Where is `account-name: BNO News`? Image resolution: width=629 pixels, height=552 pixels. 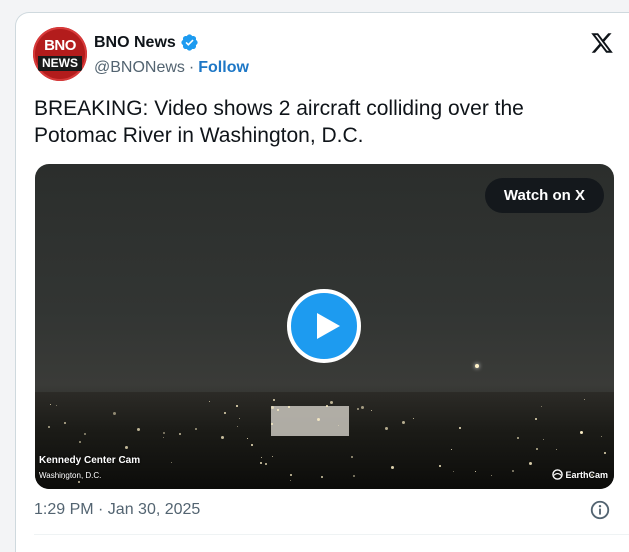
account-name: BNO News is located at coordinates (135, 43).